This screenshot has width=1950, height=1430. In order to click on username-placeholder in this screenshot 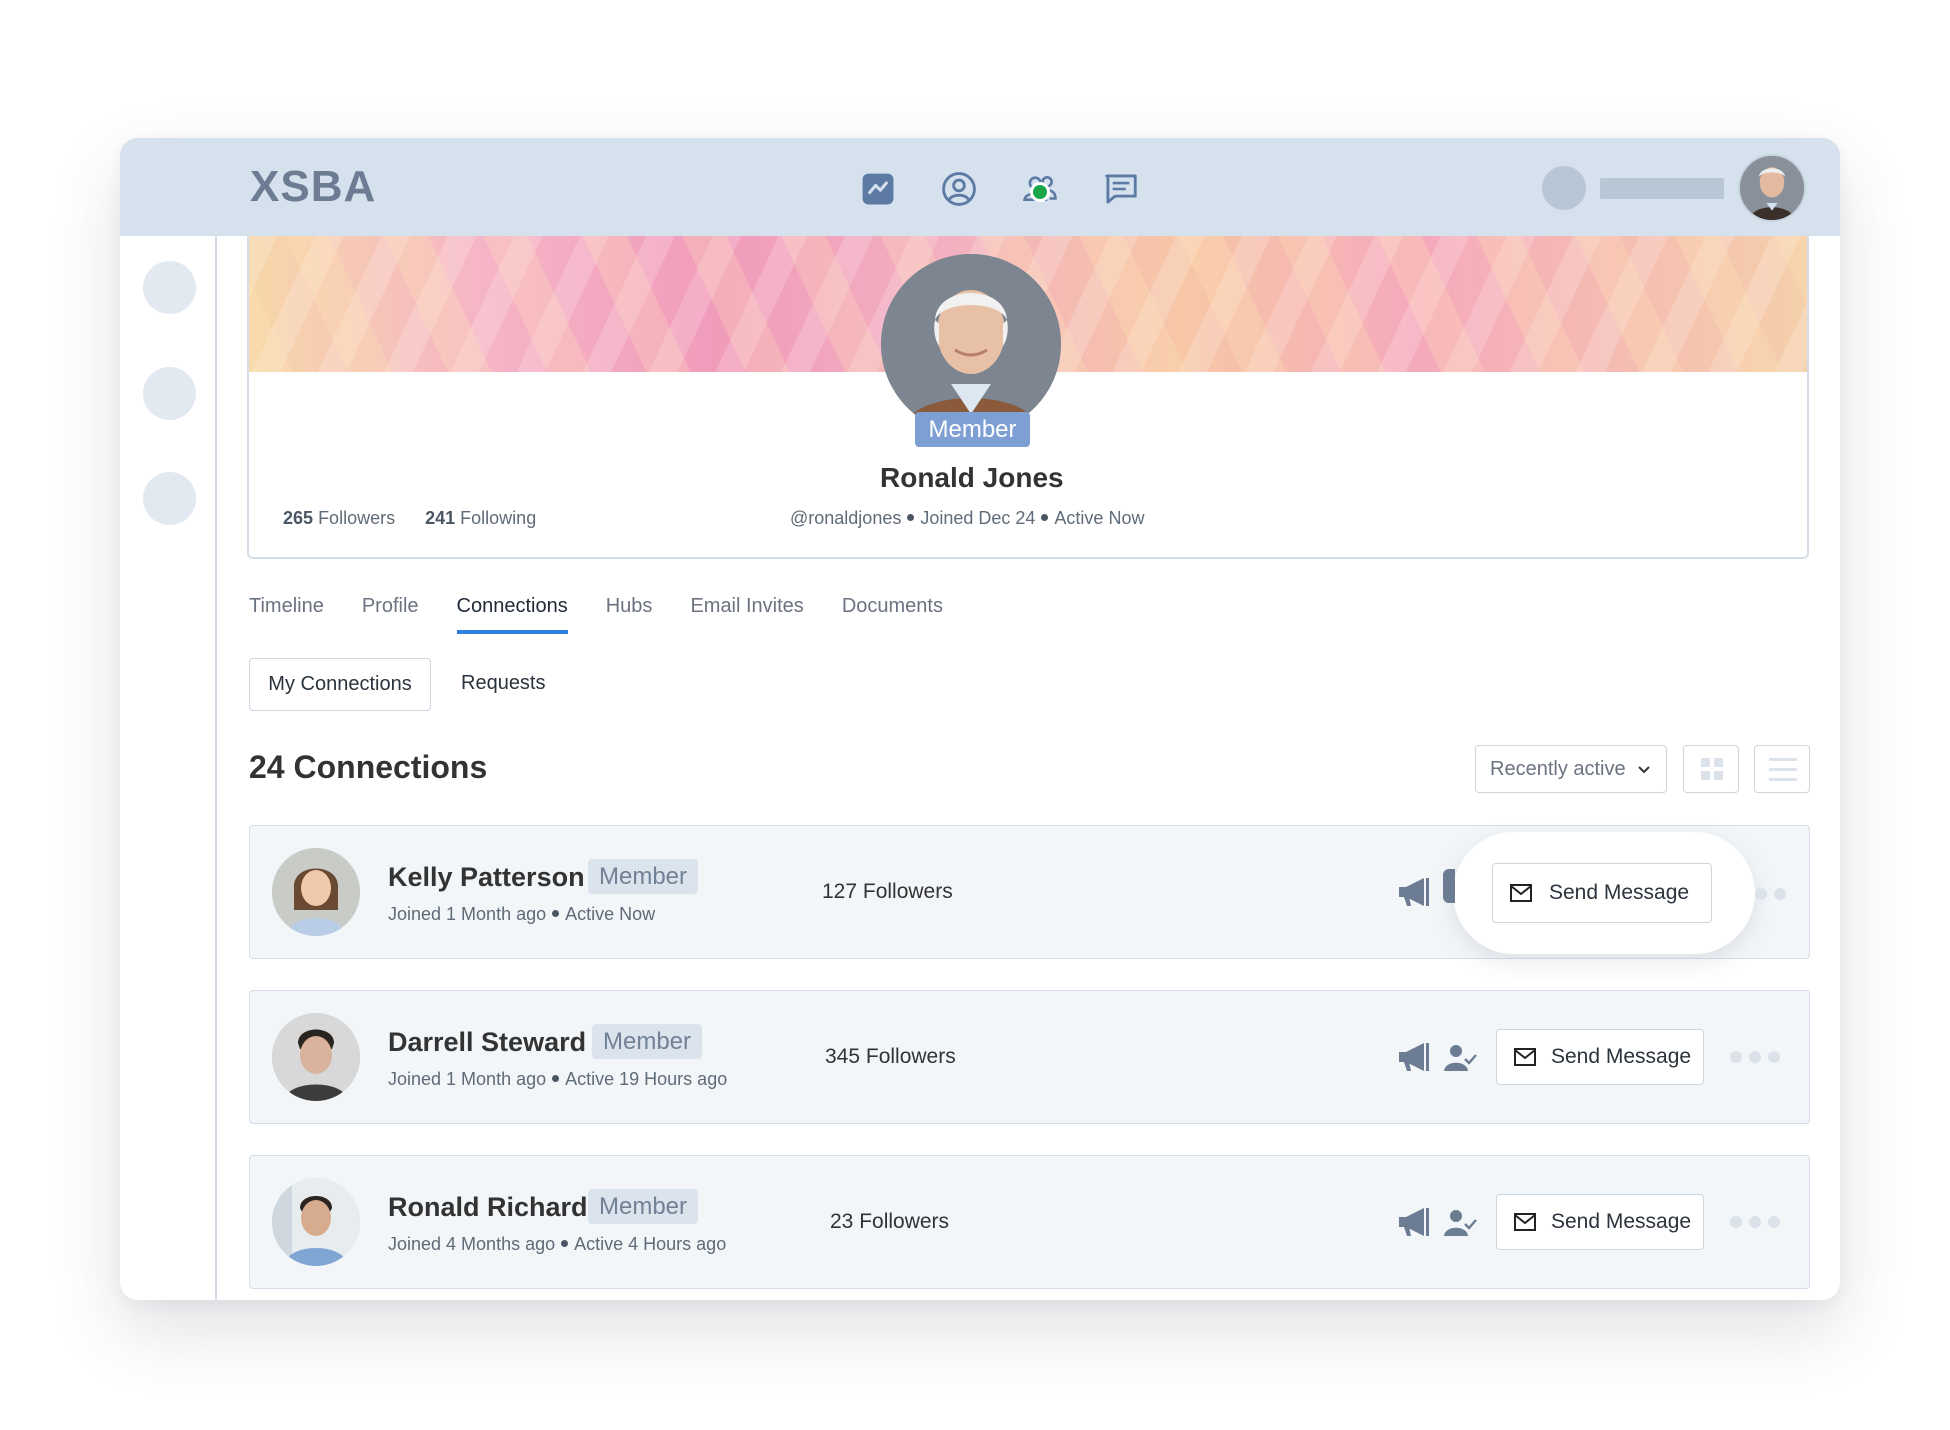, I will do `click(1662, 188)`.